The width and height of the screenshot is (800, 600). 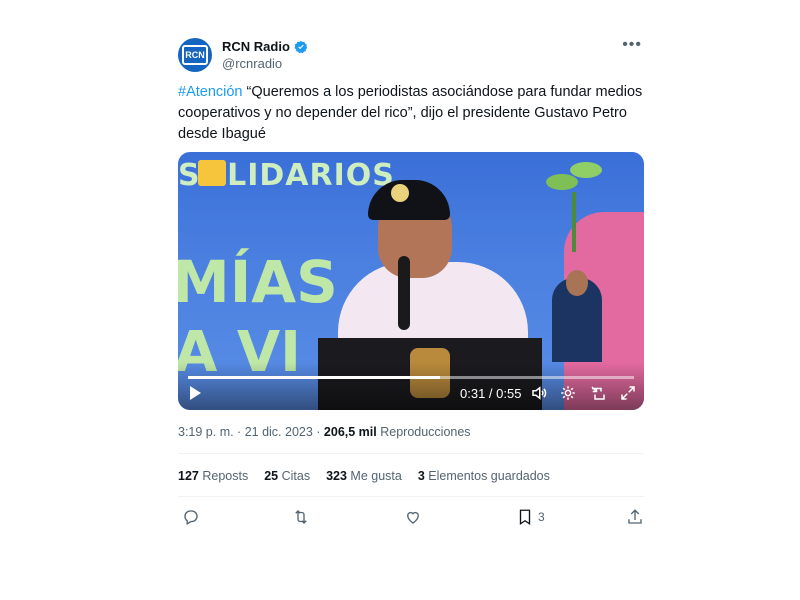 What do you see at coordinates (632, 45) in the screenshot?
I see `more-options-icon: •••` at bounding box center [632, 45].